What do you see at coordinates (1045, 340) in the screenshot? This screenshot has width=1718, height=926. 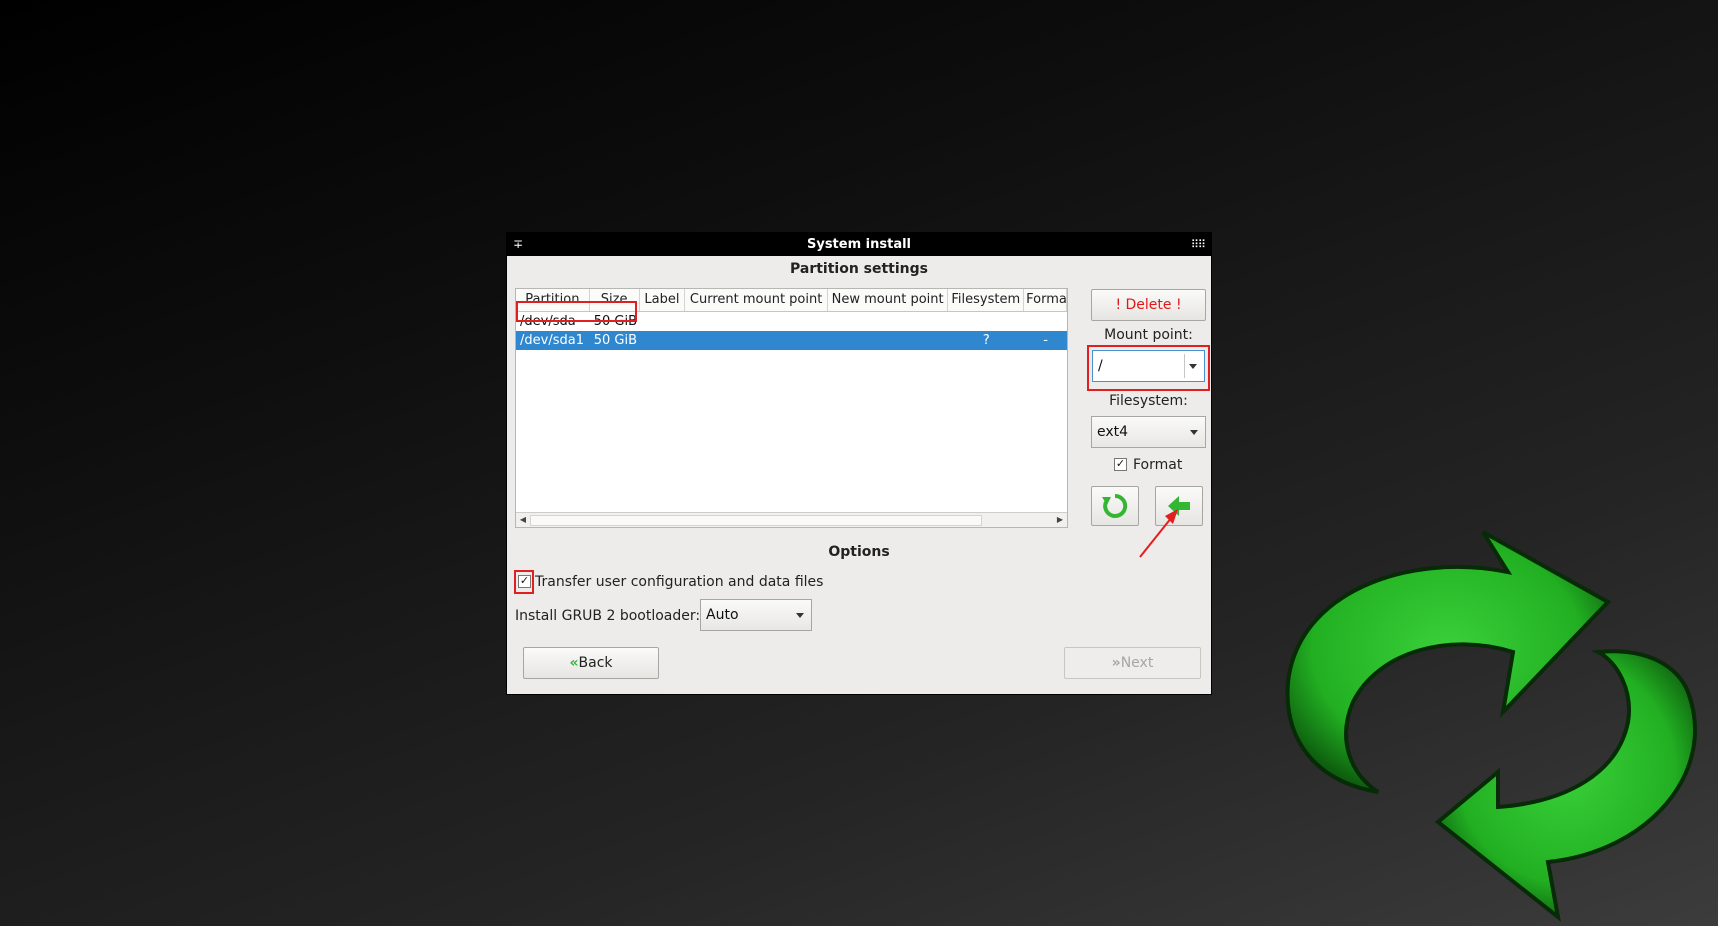 I see `cell-format: -` at bounding box center [1045, 340].